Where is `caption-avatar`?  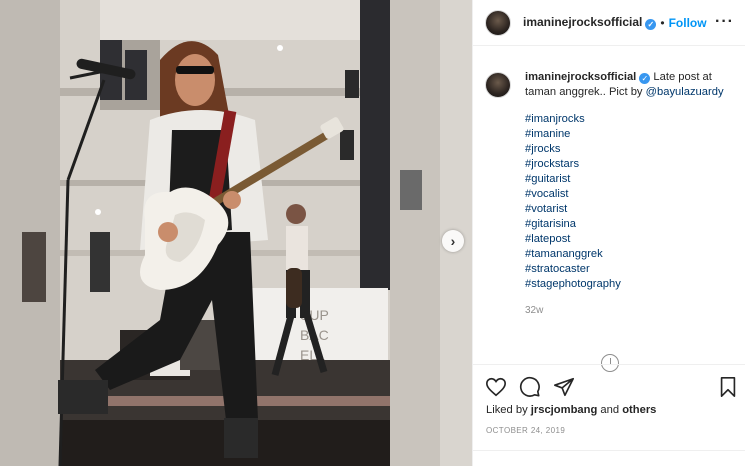 caption-avatar is located at coordinates (498, 85).